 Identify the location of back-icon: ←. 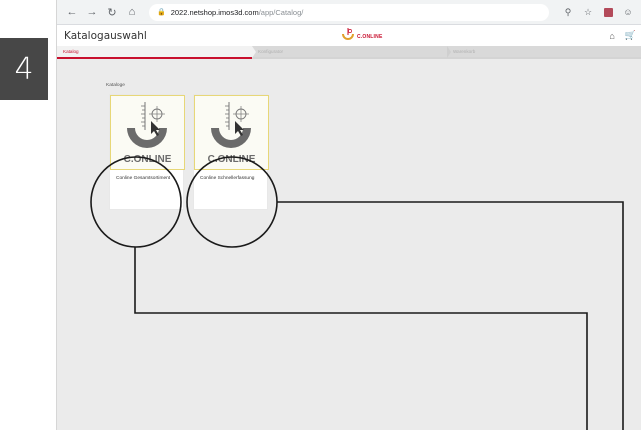
(72, 12).